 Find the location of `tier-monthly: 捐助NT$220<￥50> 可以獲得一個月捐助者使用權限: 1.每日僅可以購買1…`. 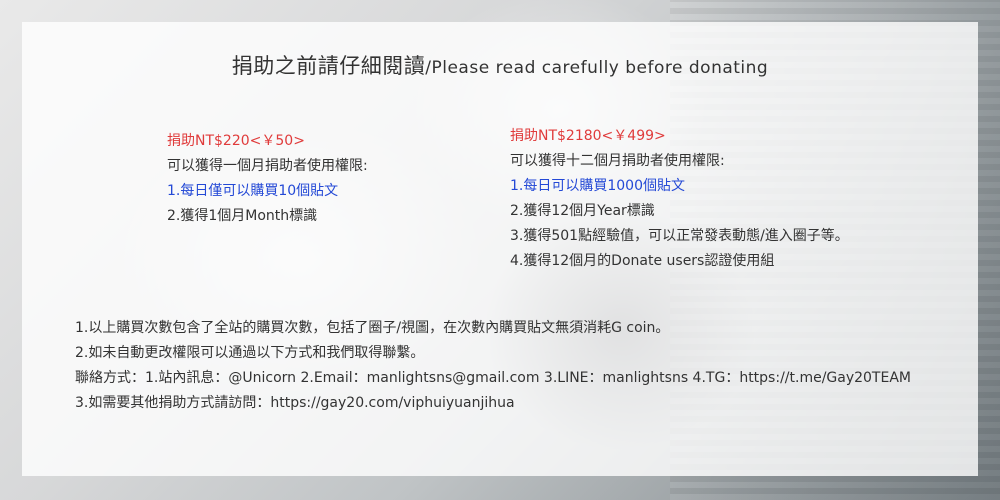

tier-monthly: 捐助NT$220<￥50> 可以獲得一個月捐助者使用權限: 1.每日僅可以購買1… is located at coordinates (267, 179).